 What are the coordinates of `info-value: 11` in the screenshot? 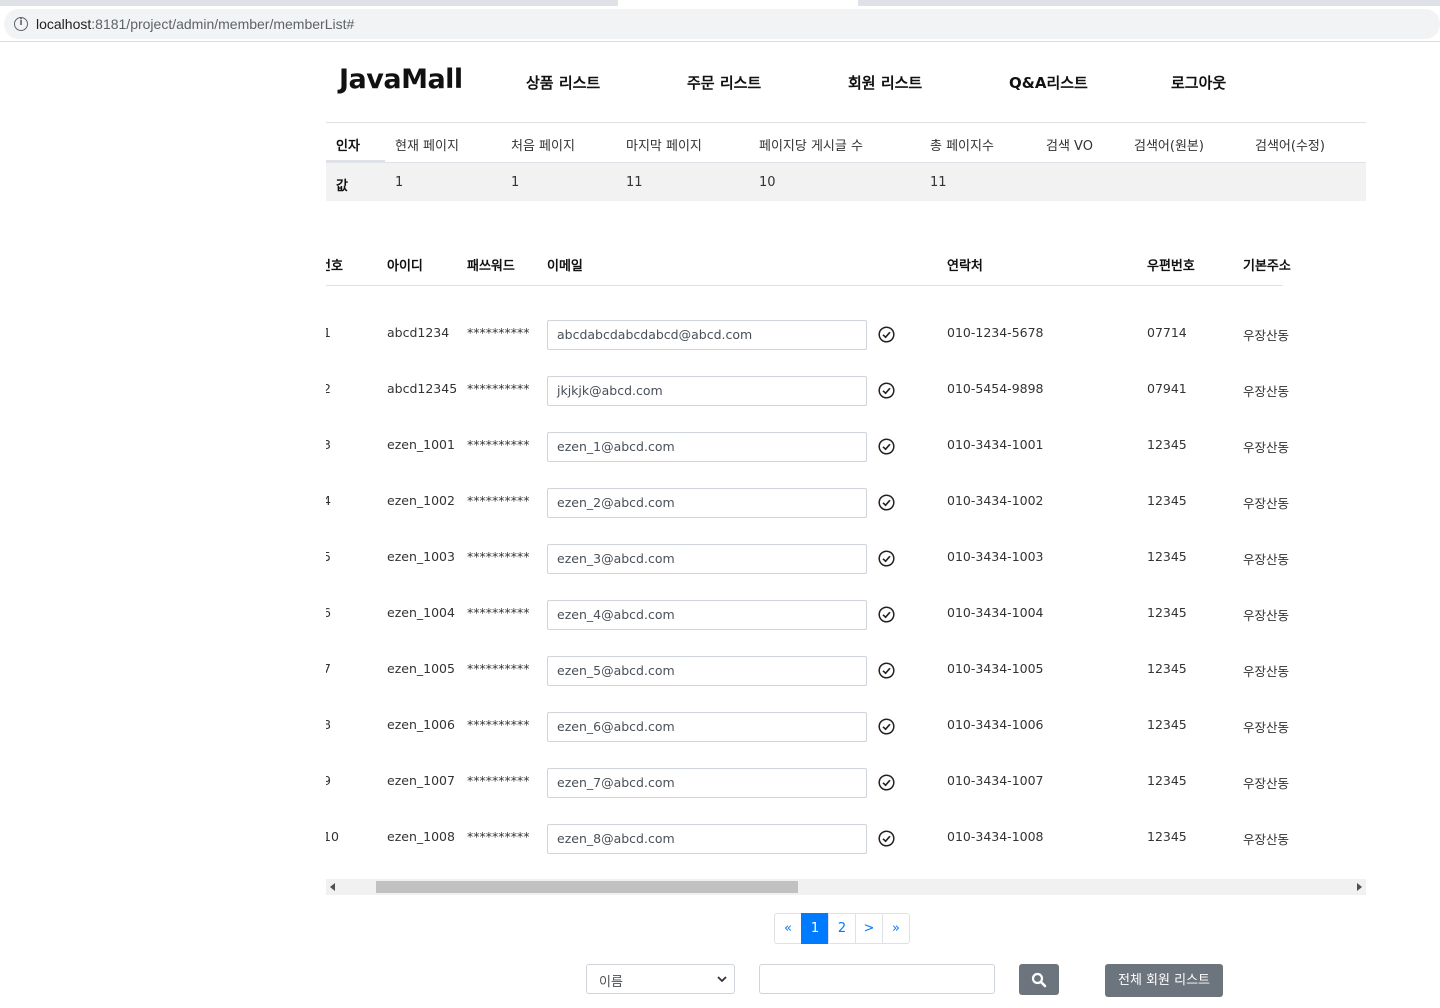 It's located at (634, 182).